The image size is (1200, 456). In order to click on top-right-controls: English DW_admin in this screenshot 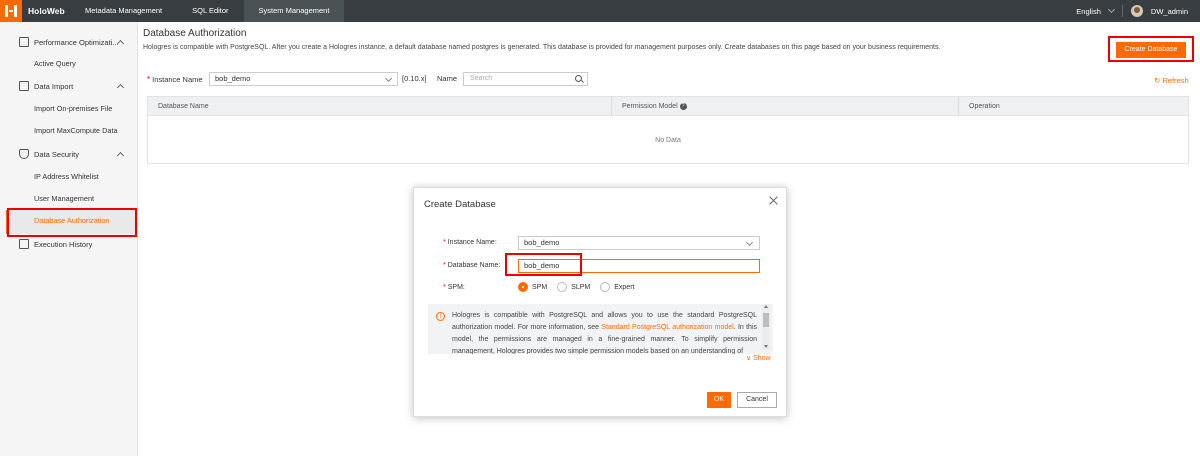, I will do `click(1132, 11)`.